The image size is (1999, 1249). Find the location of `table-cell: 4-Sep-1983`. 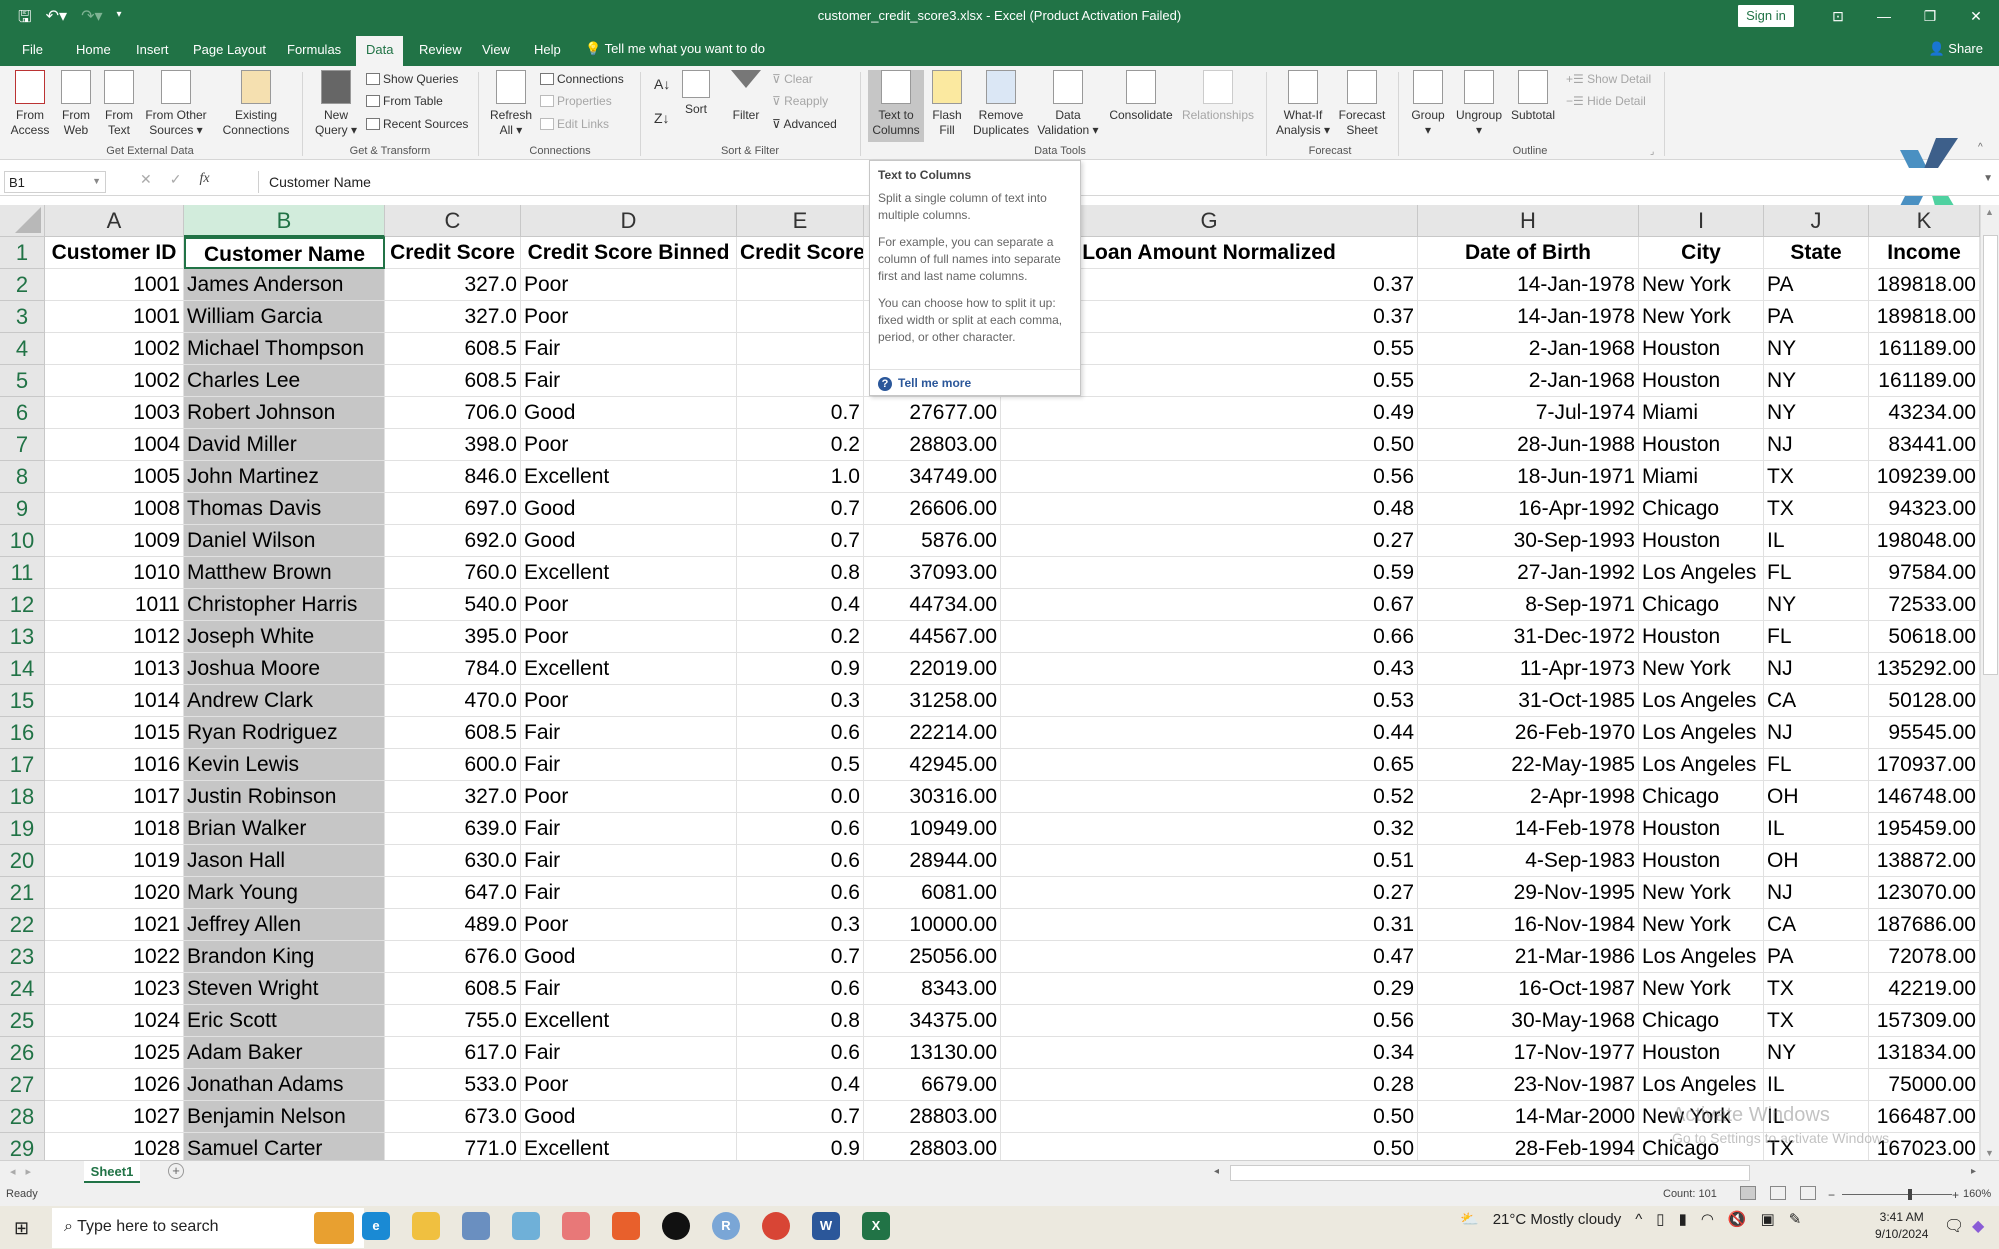

table-cell: 4-Sep-1983 is located at coordinates (1528, 861).